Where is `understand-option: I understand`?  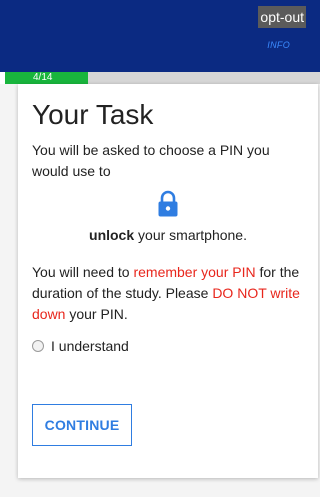
understand-option: I understand is located at coordinates (80, 346).